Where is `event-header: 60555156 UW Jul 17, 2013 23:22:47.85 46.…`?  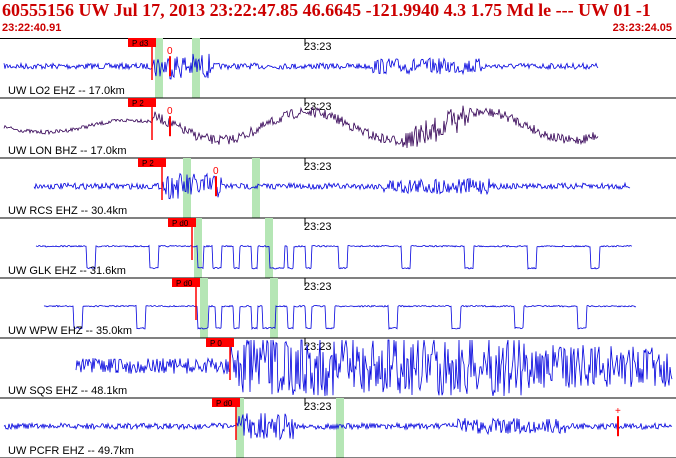 event-header: 60555156 UW Jul 17, 2013 23:22:47.85 46.… is located at coordinates (338, 19).